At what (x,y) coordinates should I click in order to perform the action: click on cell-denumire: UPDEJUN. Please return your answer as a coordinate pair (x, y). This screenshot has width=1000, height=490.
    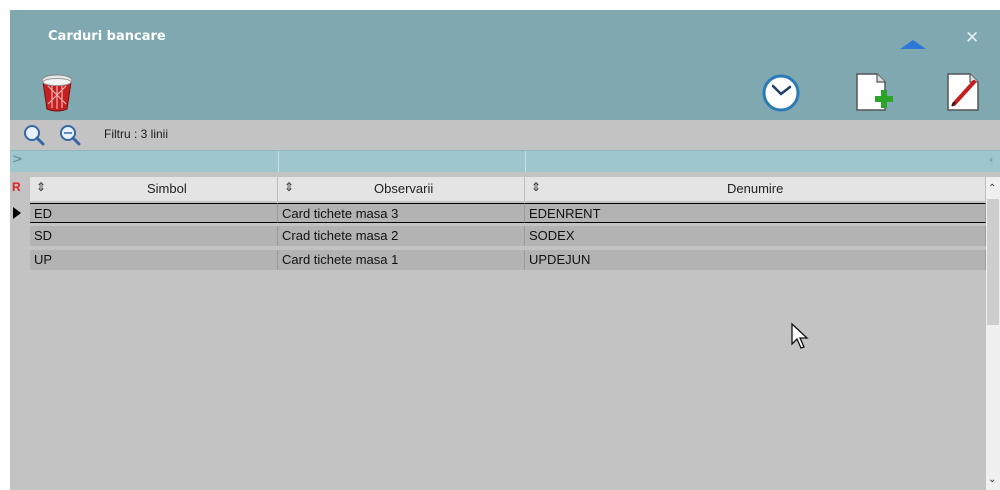
    Looking at the image, I should click on (755, 260).